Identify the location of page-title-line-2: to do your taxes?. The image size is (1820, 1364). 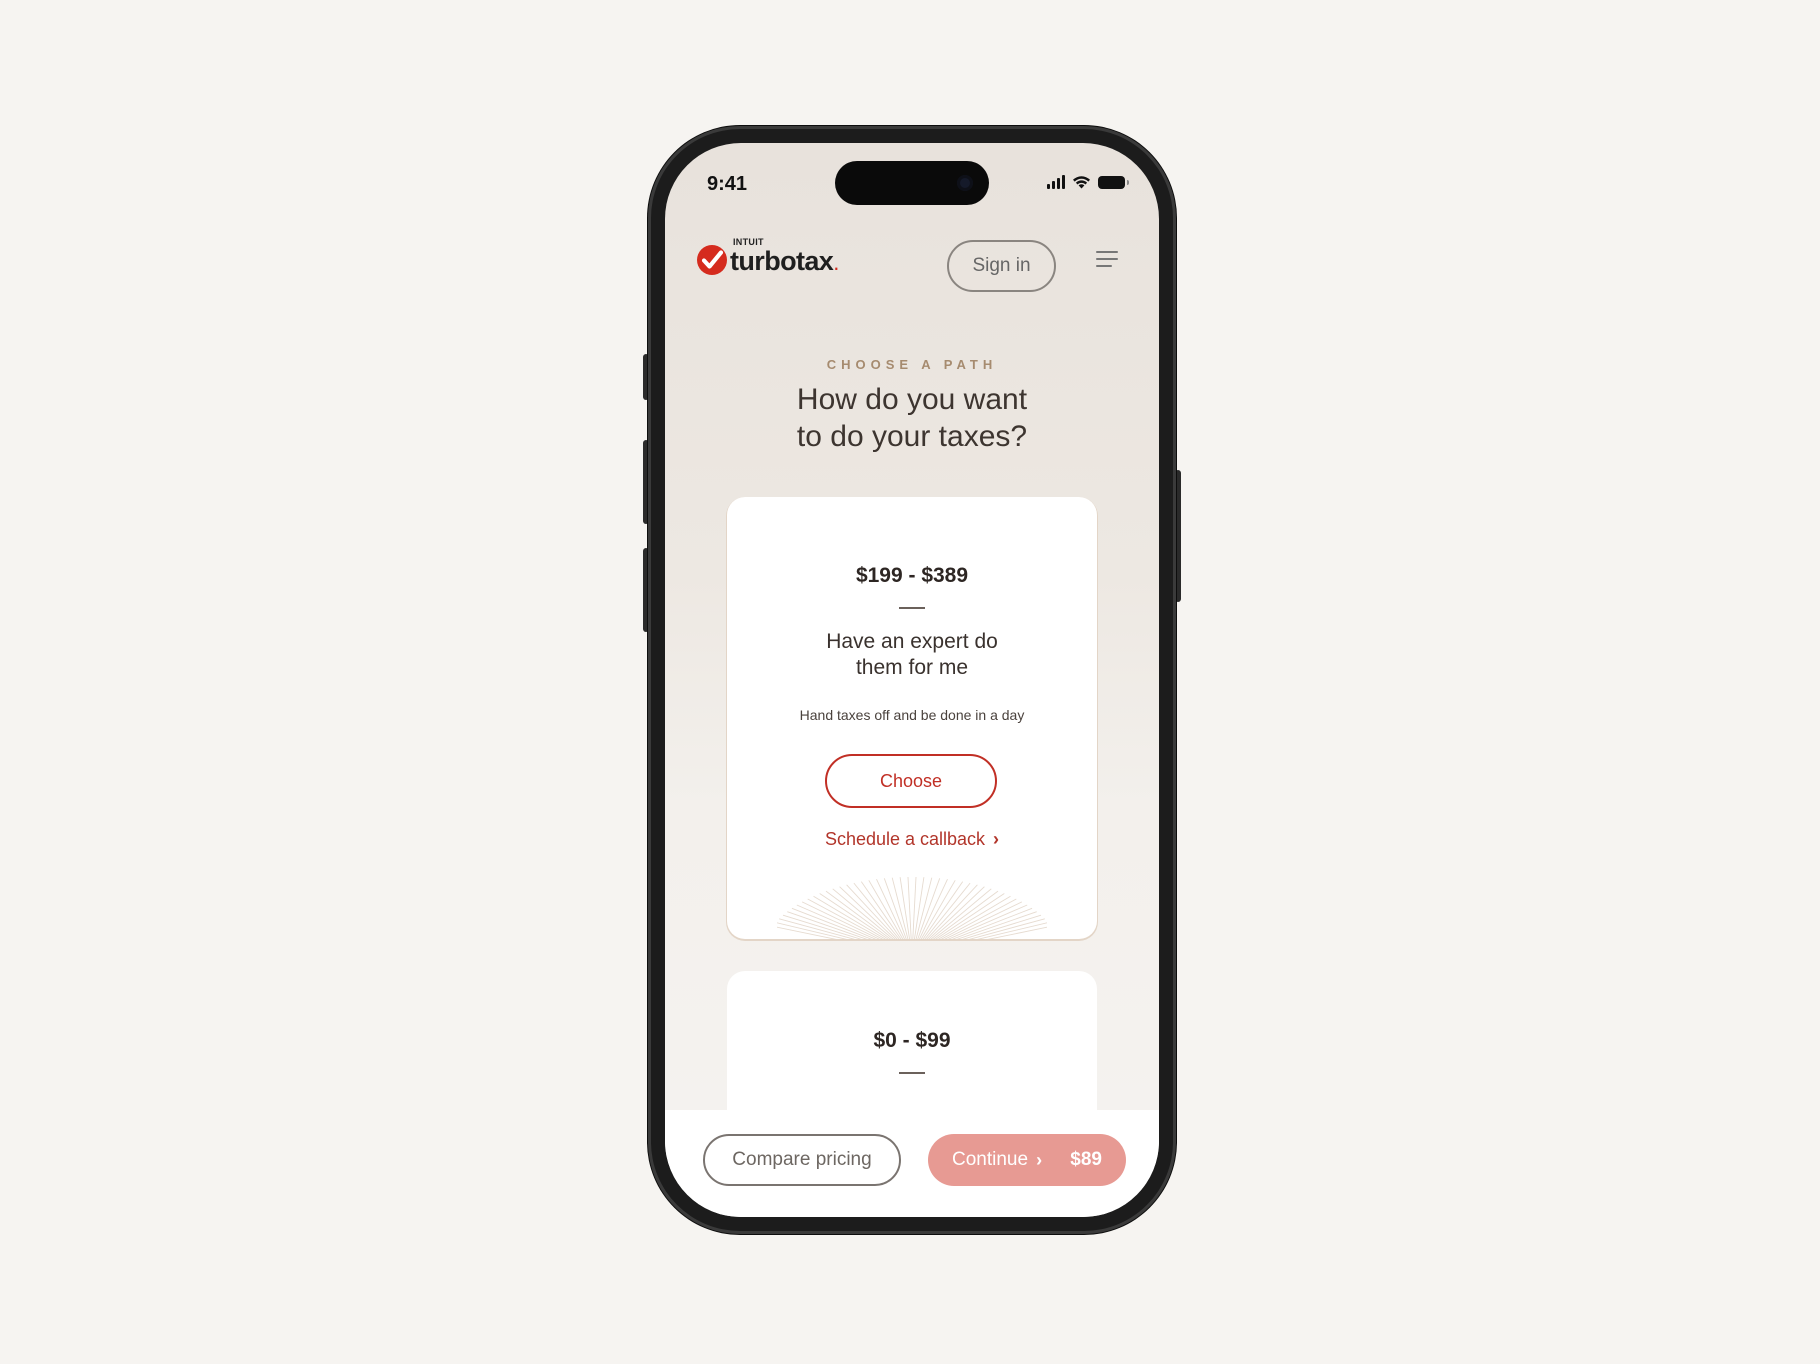
(912, 436).